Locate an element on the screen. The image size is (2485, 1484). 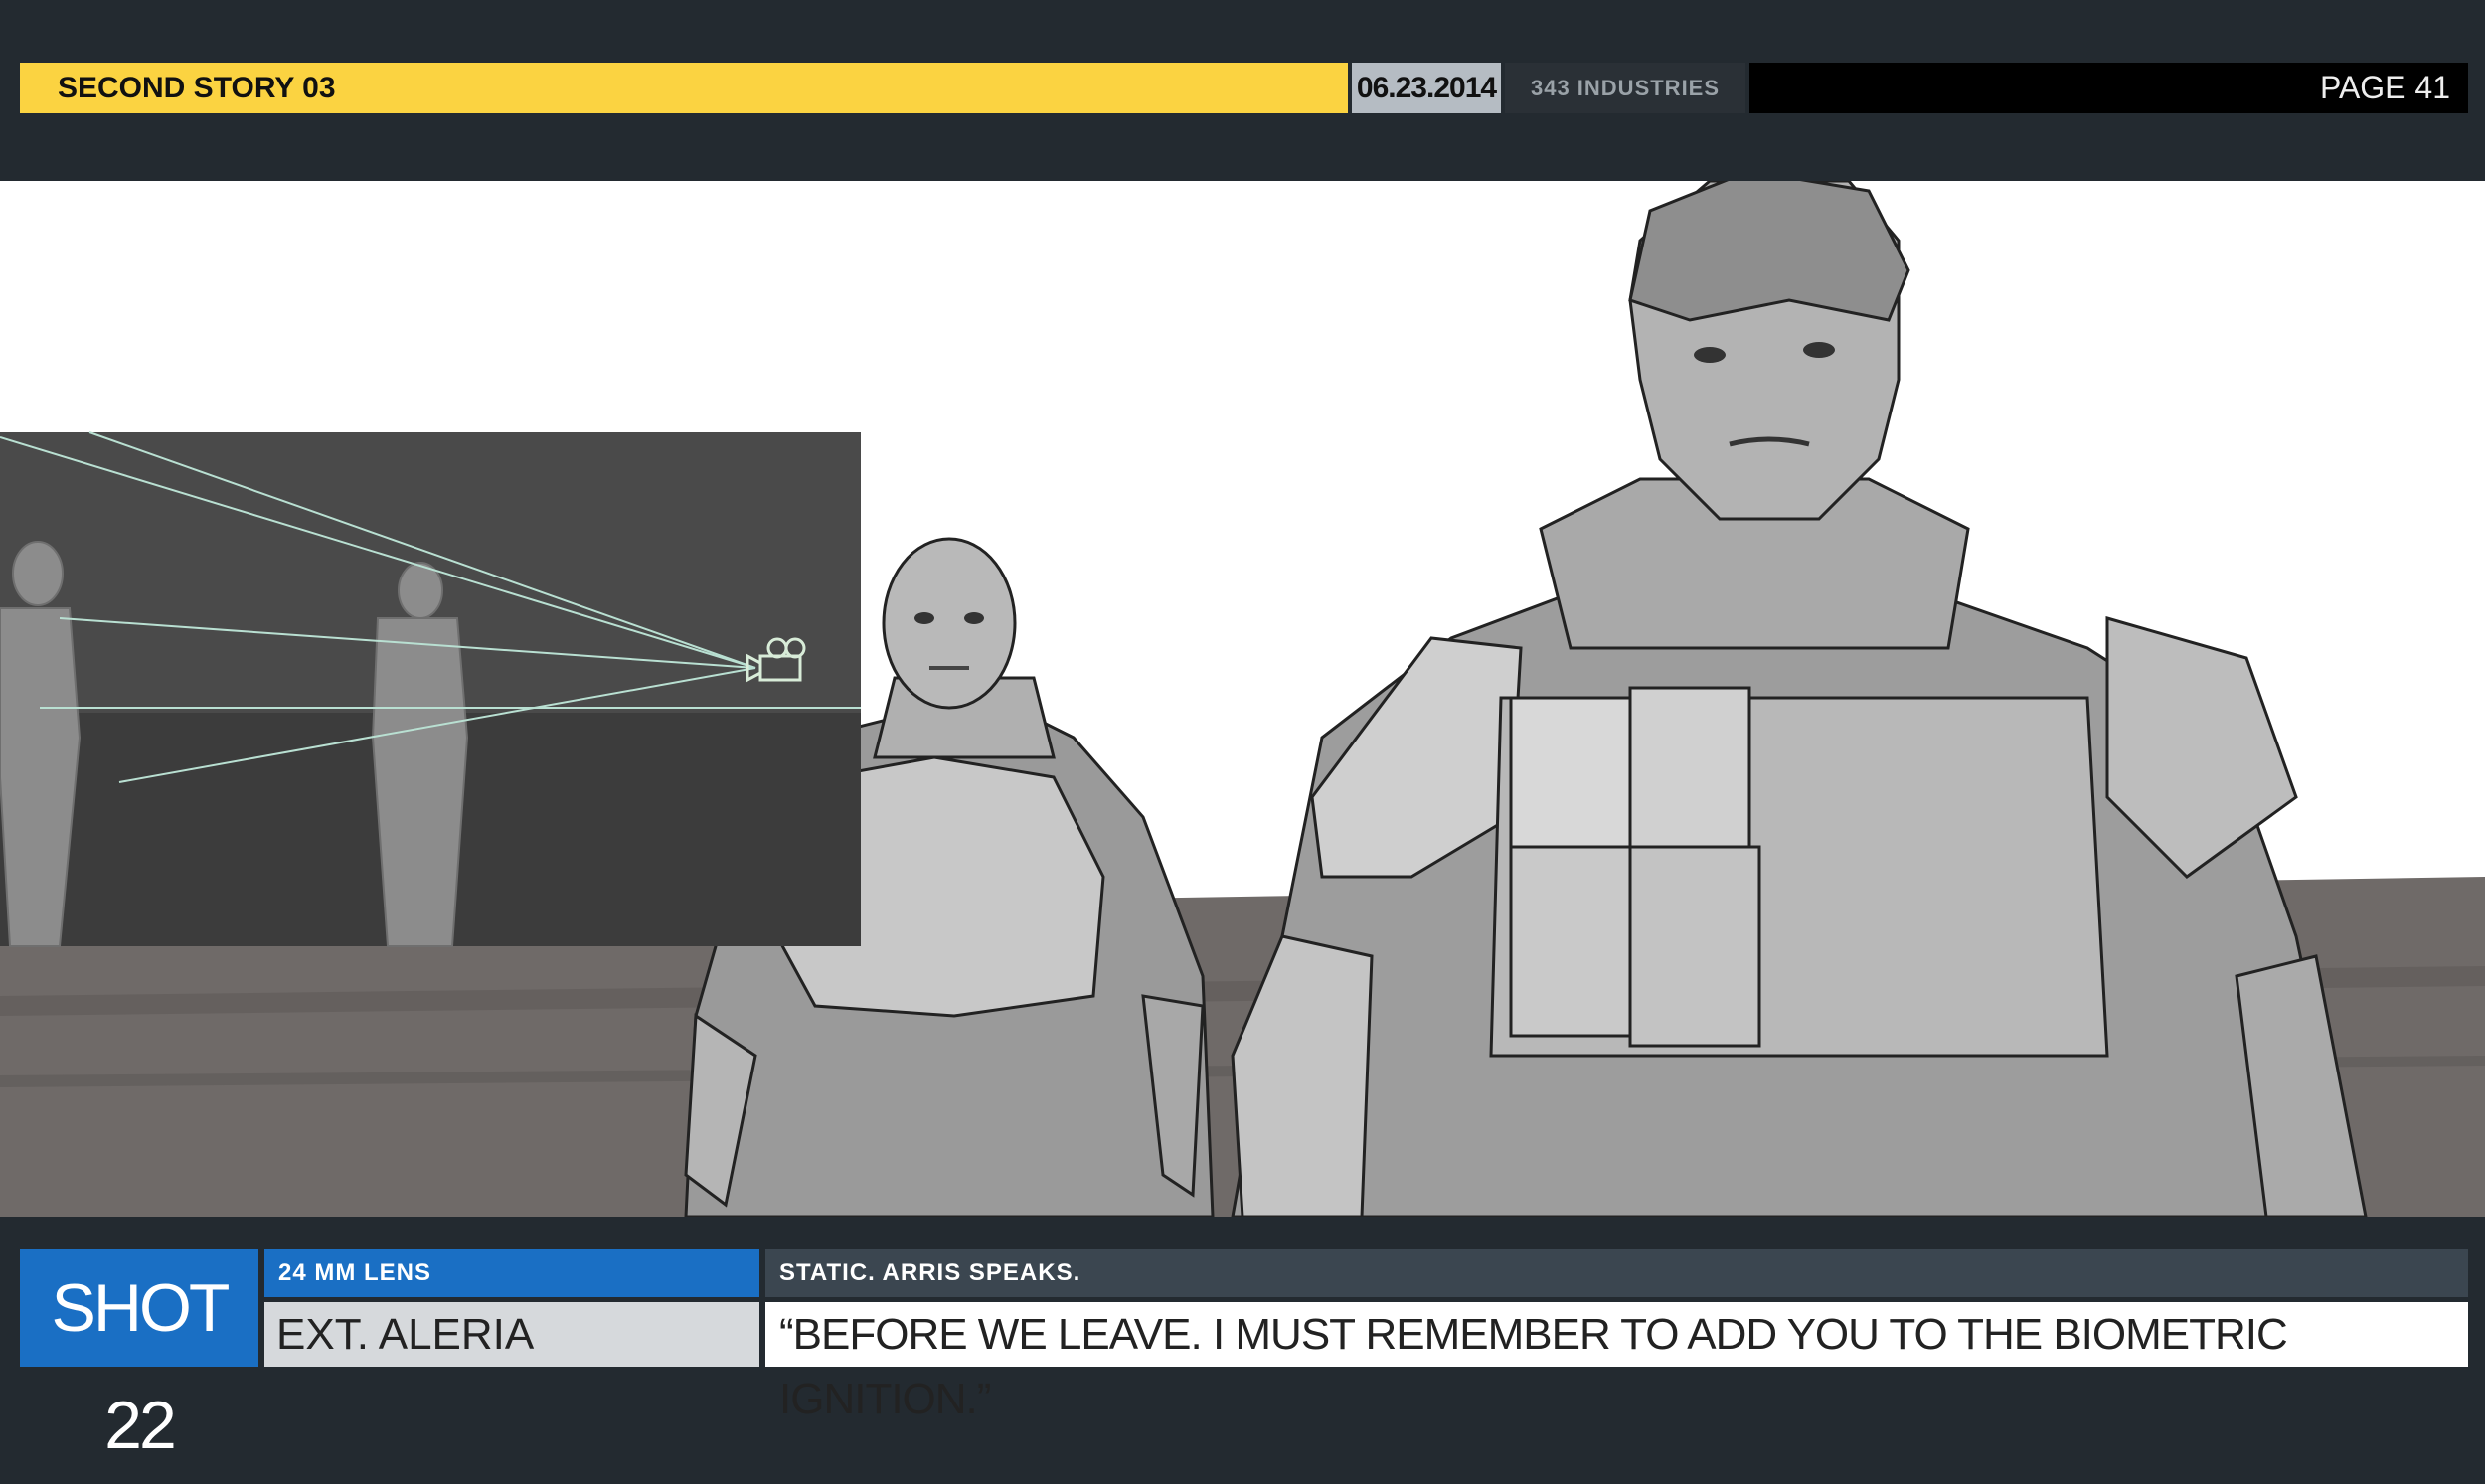
camera-setup-inset is located at coordinates (430, 689).